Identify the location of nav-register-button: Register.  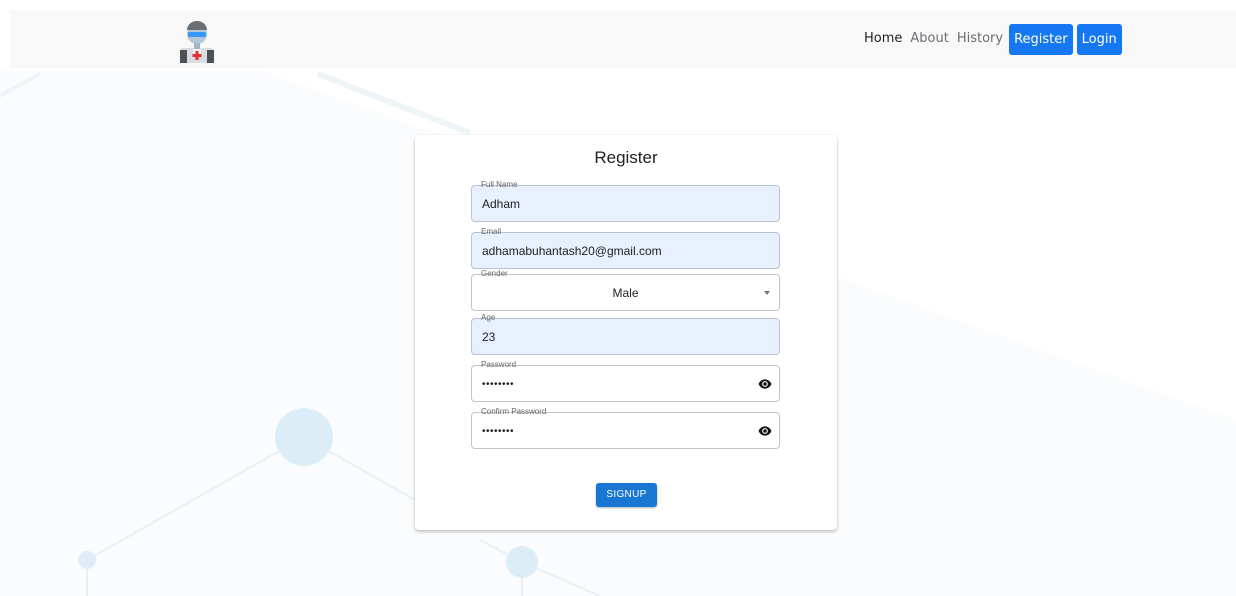
(1041, 39).